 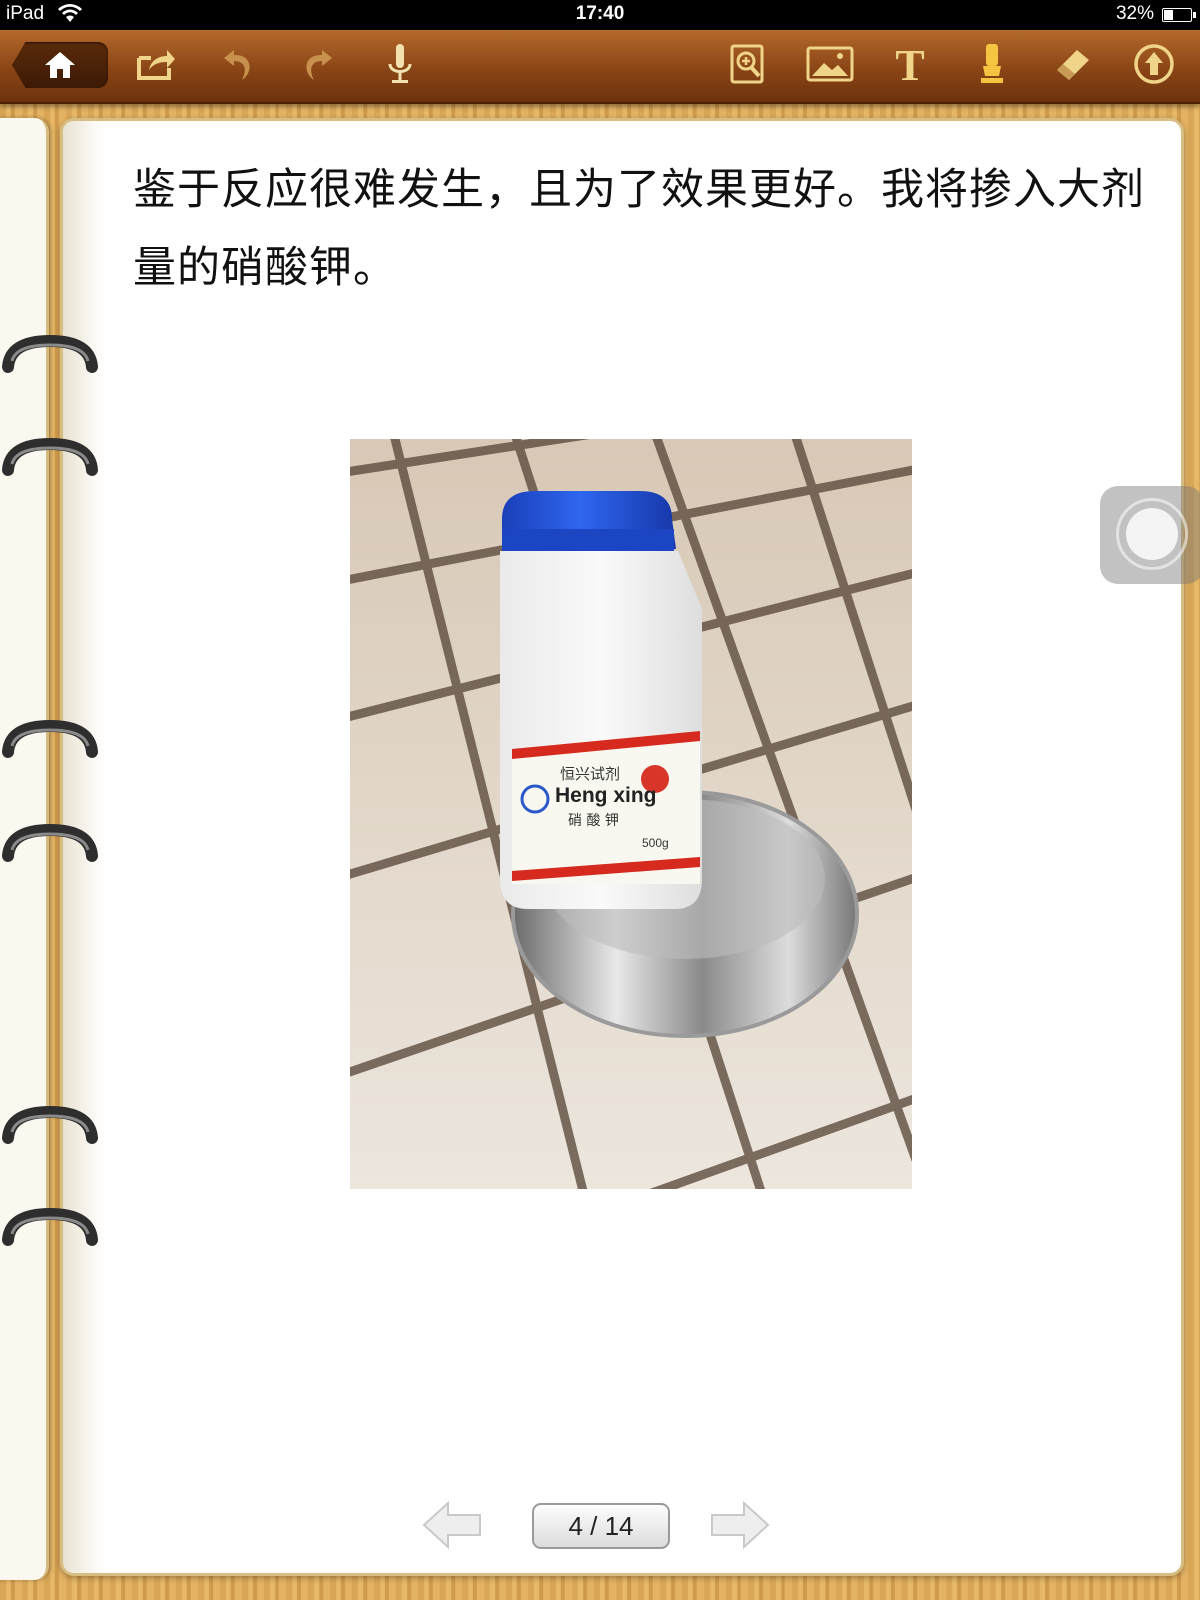 I want to click on zoom-page-icon, so click(x=747, y=64).